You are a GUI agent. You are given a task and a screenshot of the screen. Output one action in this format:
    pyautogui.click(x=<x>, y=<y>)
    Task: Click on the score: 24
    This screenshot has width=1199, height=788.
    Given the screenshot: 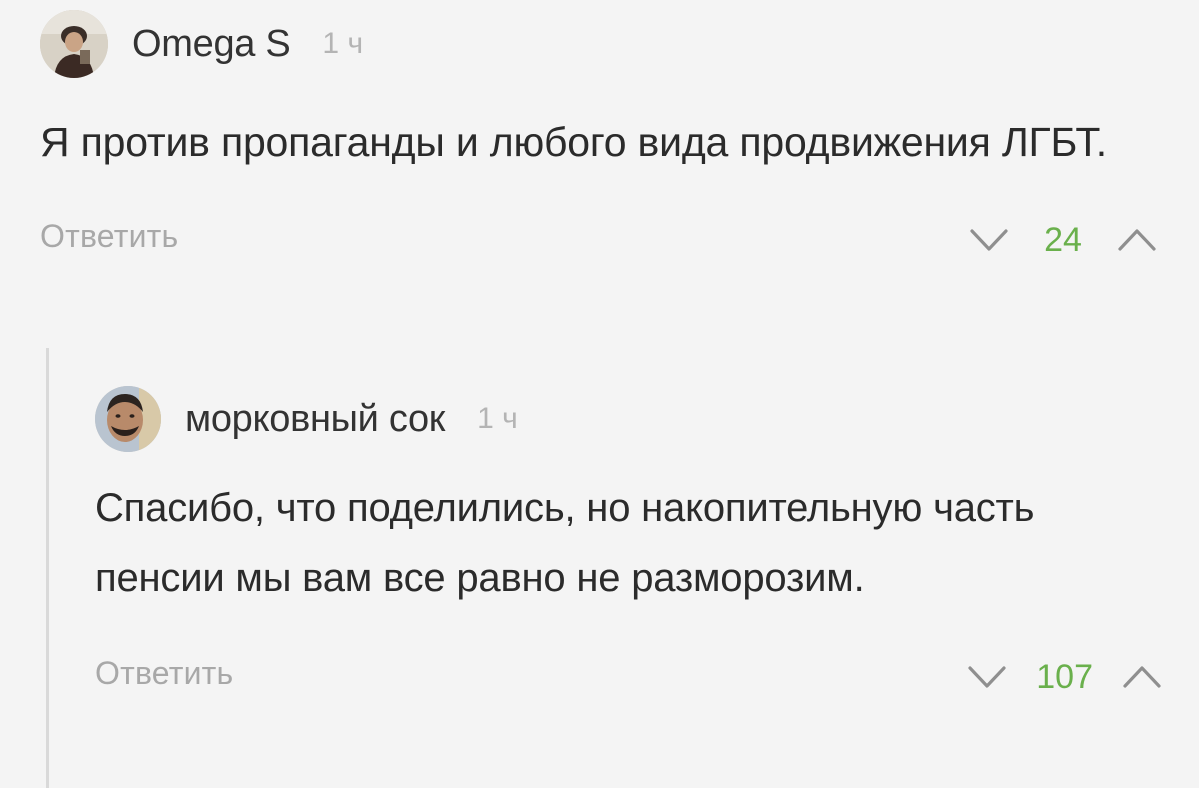 What is the action you would take?
    pyautogui.click(x=1063, y=239)
    